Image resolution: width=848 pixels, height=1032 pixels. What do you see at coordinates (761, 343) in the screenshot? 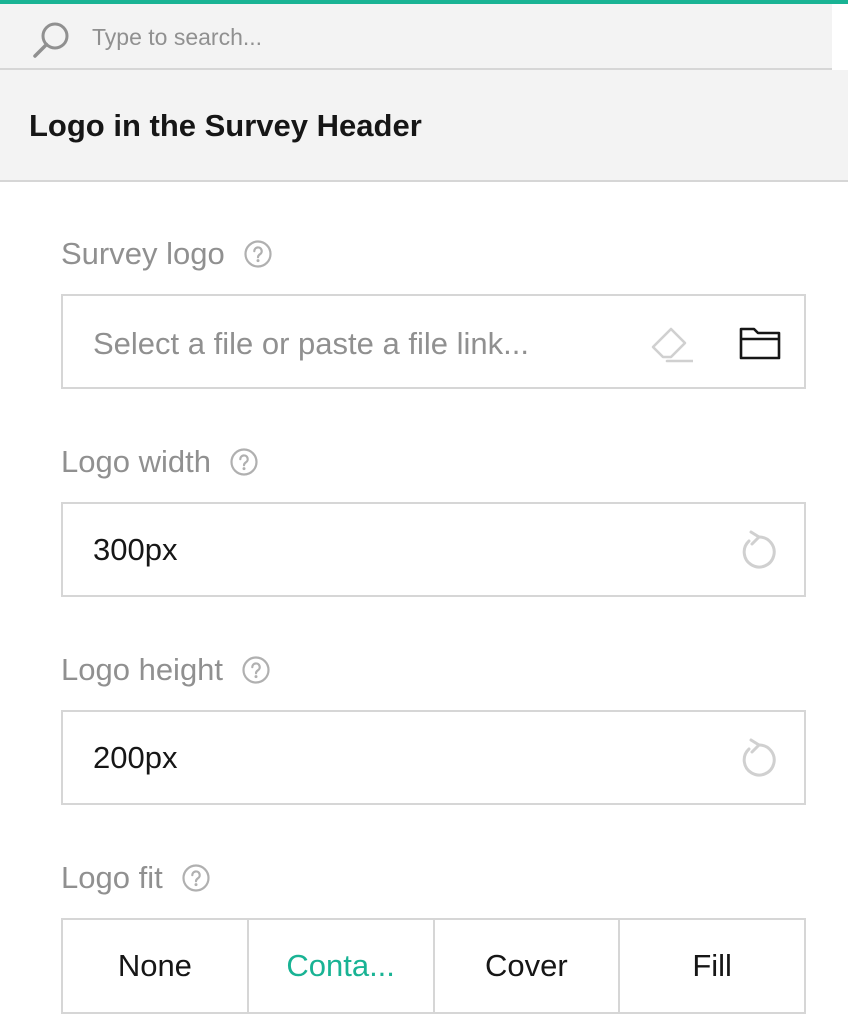
I see `folder-icon` at bounding box center [761, 343].